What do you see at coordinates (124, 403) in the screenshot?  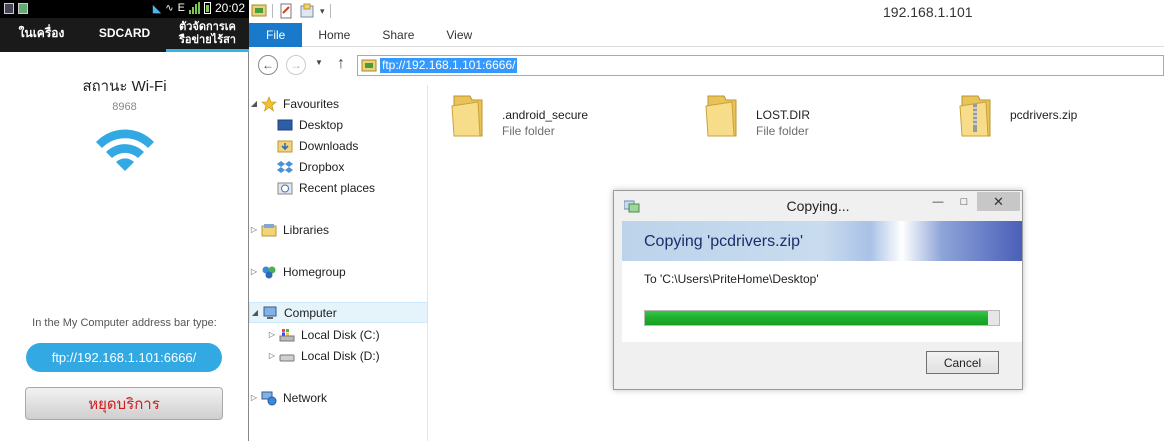 I see `stop-service-button: หยุดบริการ` at bounding box center [124, 403].